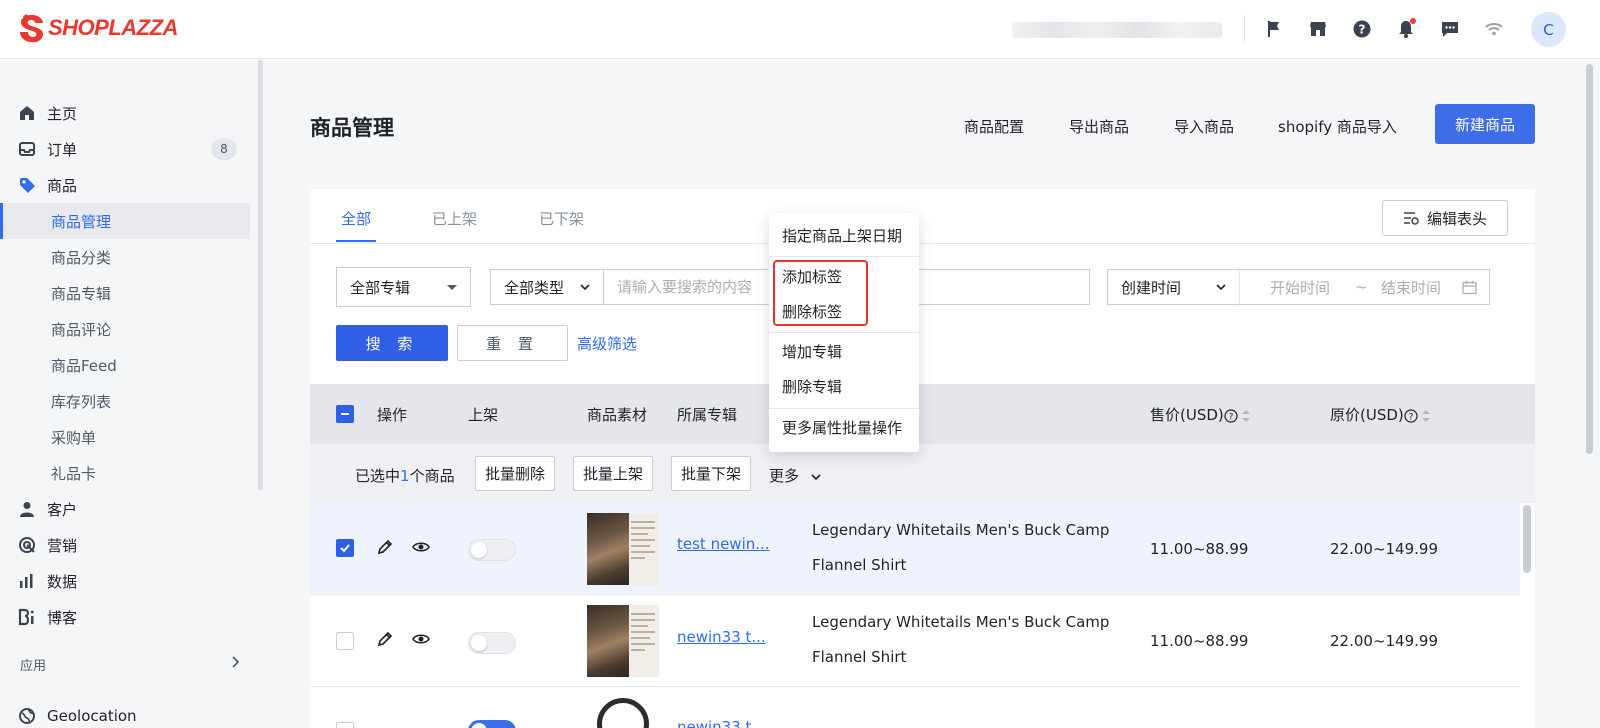 The width and height of the screenshot is (1600, 728). What do you see at coordinates (1173, 287) in the screenshot?
I see `date-type-select: 创建时间` at bounding box center [1173, 287].